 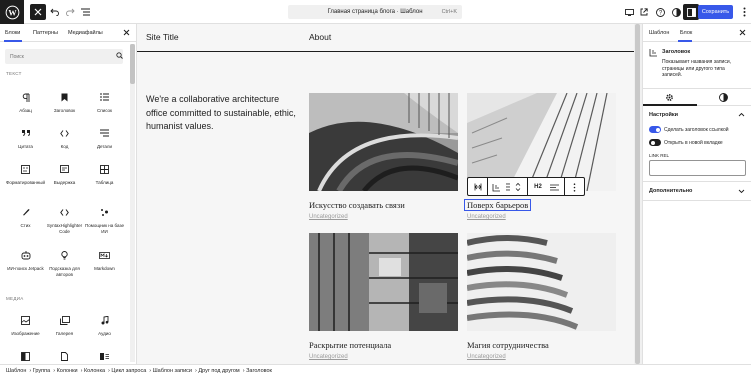 I want to click on active-tab-indicator, so click(x=13, y=41).